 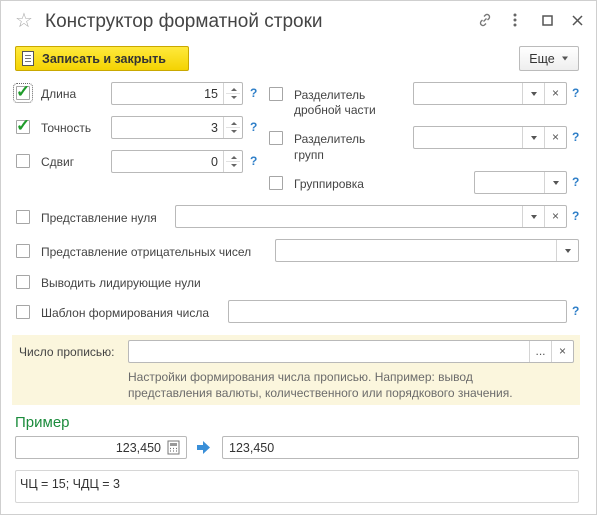 What do you see at coordinates (575, 216) in the screenshot?
I see `zero-repr-help-icon: ?` at bounding box center [575, 216].